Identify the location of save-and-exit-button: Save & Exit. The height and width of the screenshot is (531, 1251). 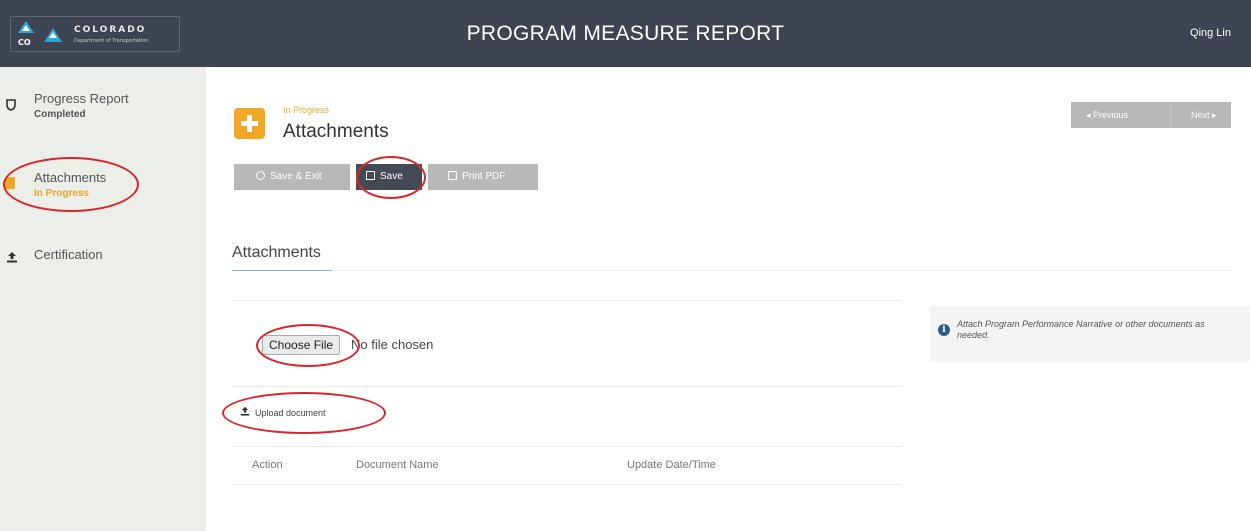
(292, 177).